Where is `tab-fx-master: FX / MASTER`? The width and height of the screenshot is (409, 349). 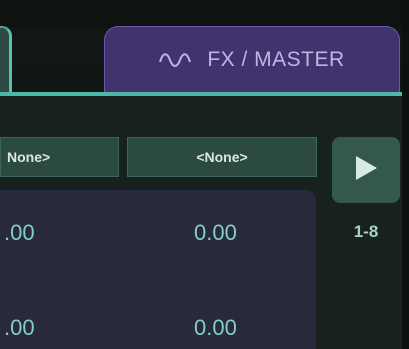
tab-fx-master: FX / MASTER is located at coordinates (252, 59).